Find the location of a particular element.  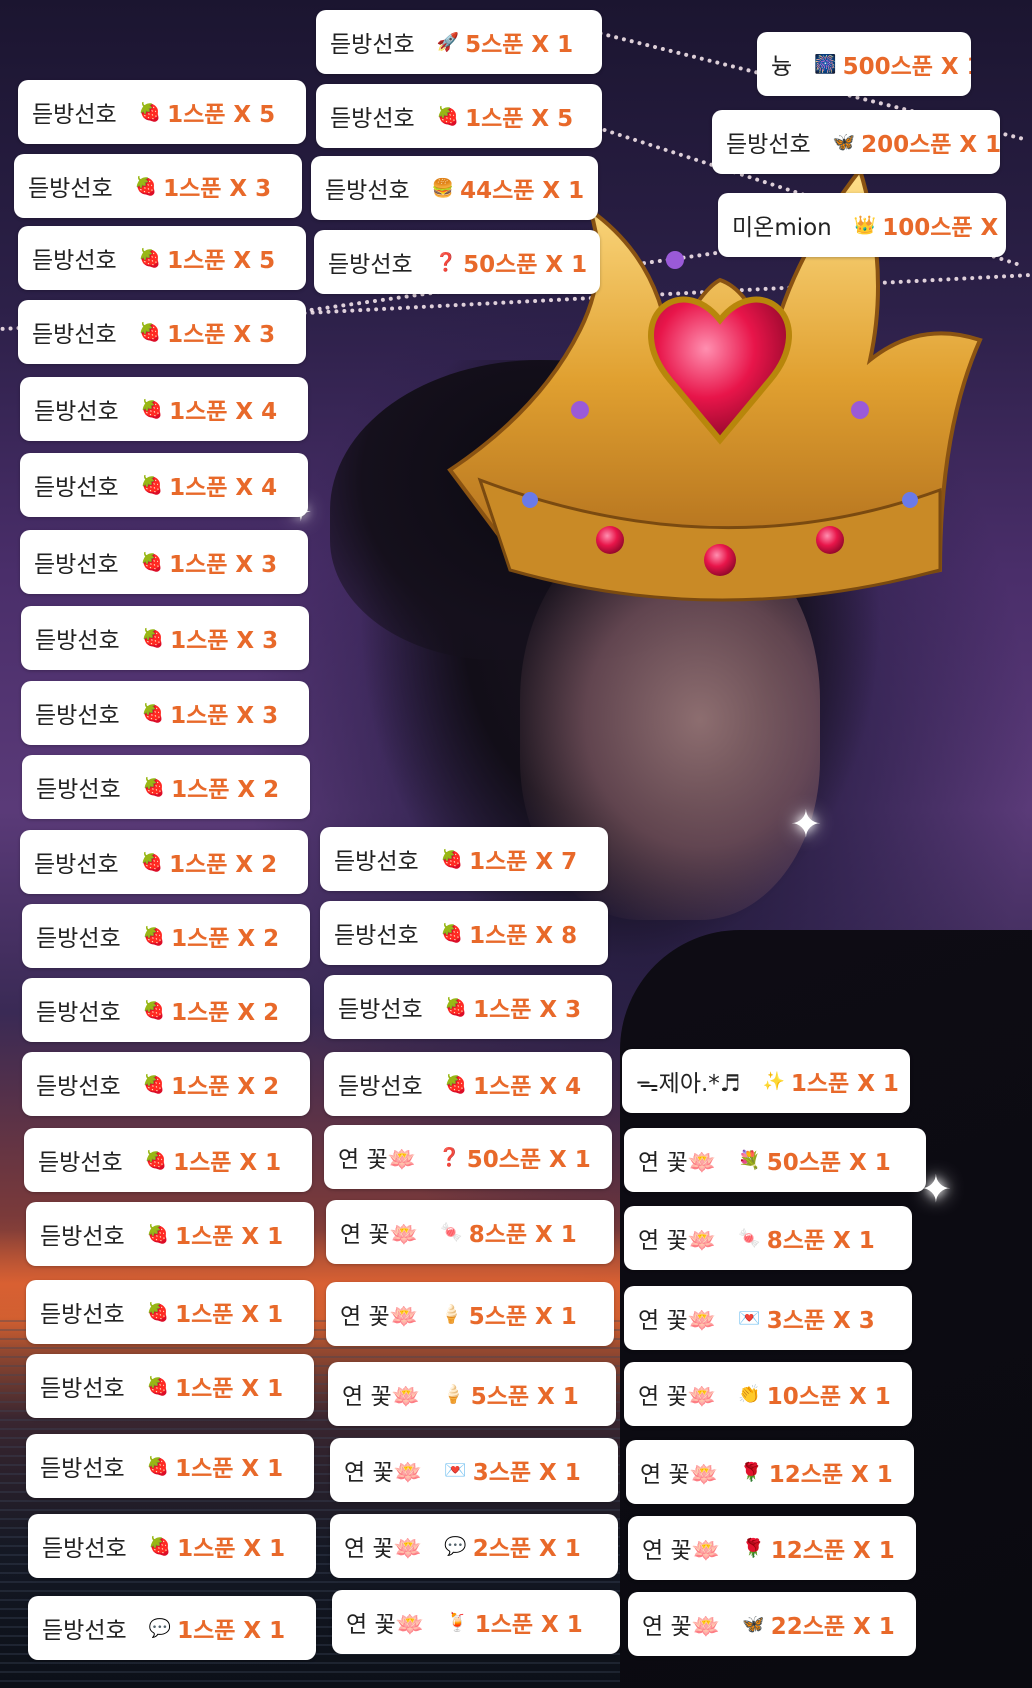

gift-message: ᯓ제아.*♬ ✨ 1스푼 X 1 is located at coordinates (766, 1081).